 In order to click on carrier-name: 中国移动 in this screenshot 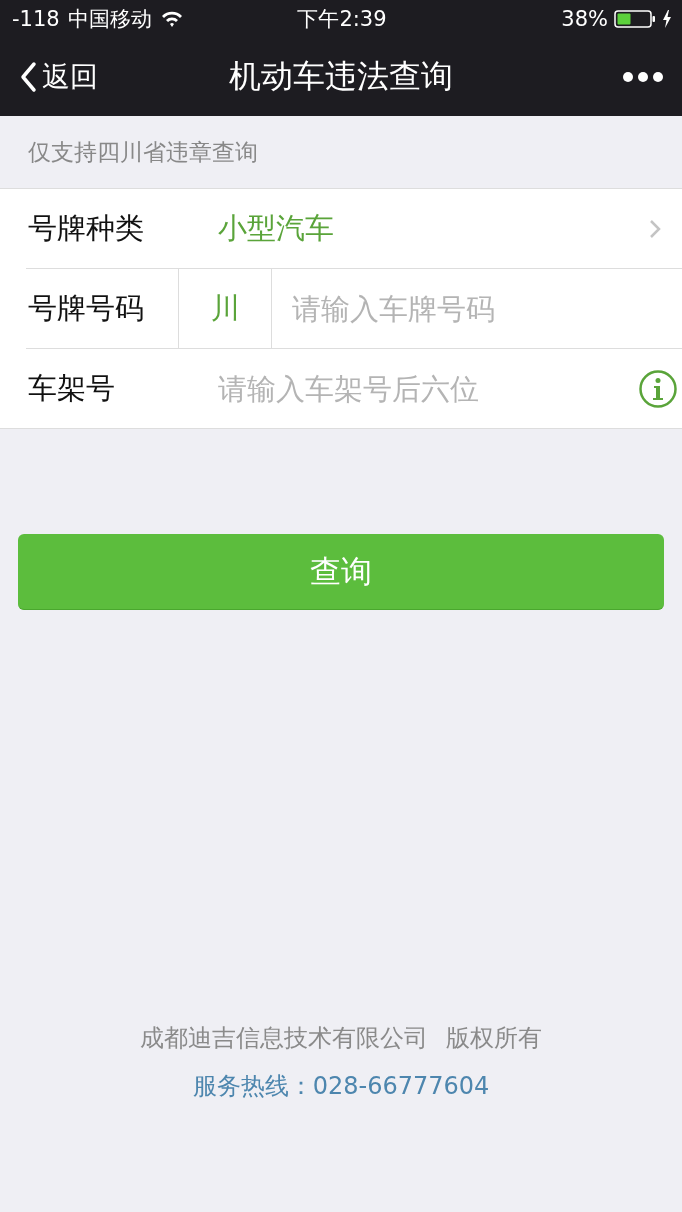, I will do `click(109, 19)`.